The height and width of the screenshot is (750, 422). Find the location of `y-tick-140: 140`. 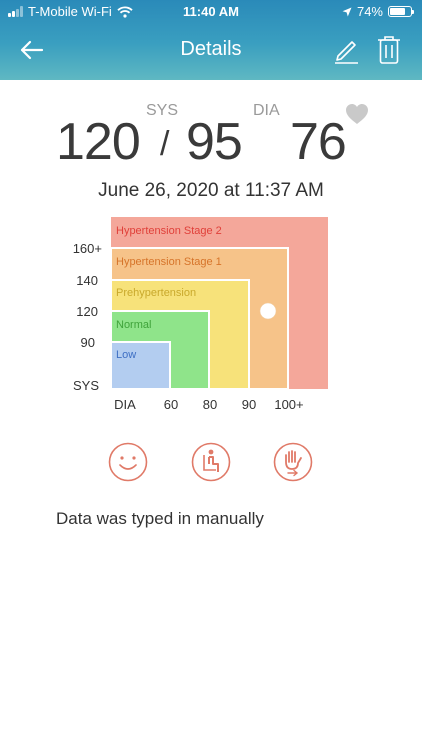

y-tick-140: 140 is located at coordinates (87, 280).